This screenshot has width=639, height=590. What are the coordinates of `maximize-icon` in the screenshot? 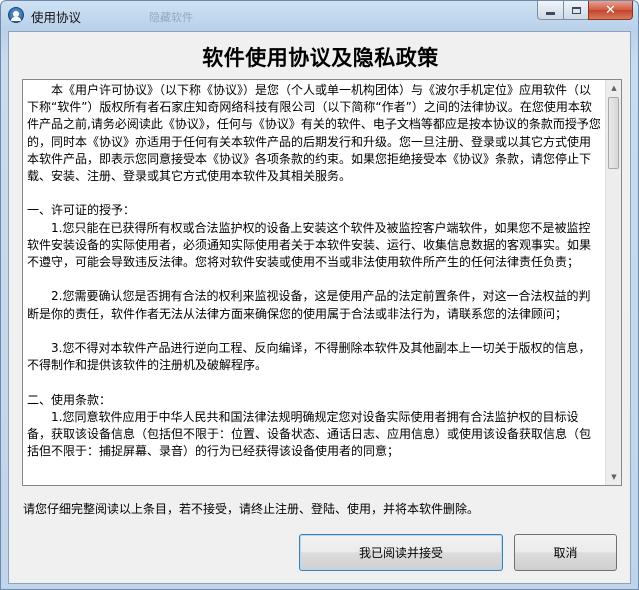 It's located at (576, 10).